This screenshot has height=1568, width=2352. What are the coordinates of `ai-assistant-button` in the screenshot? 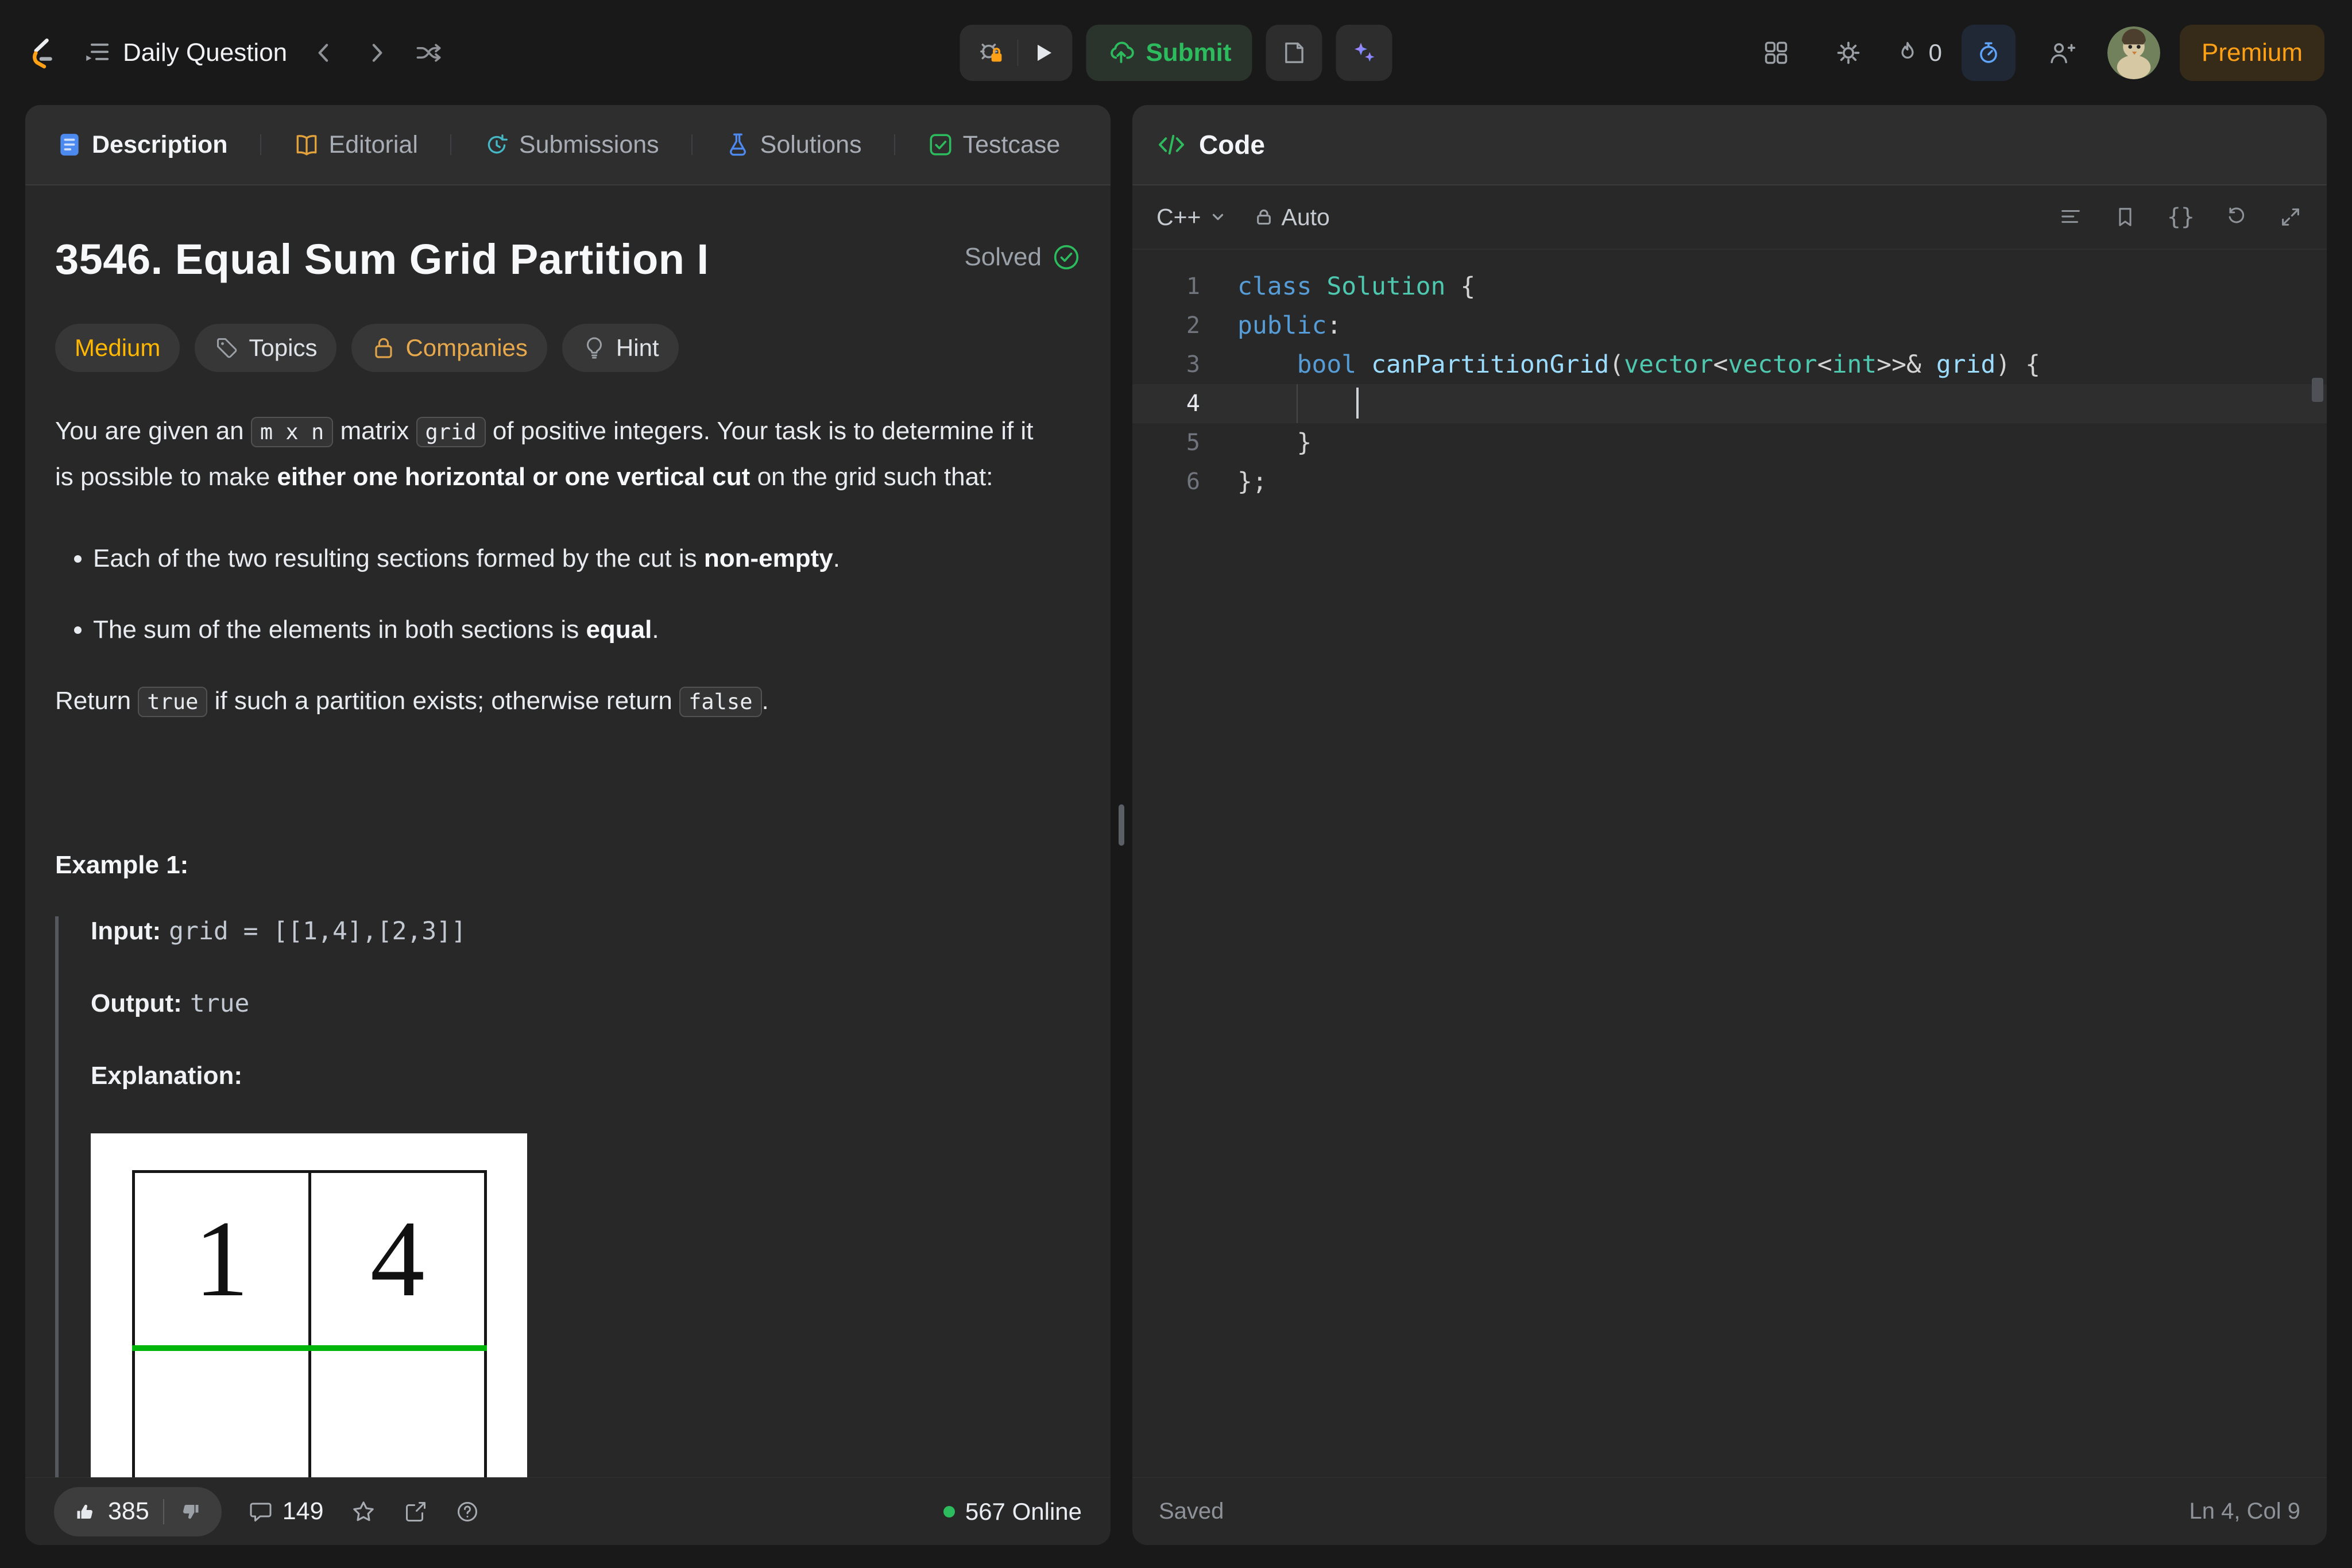 It's located at (1364, 53).